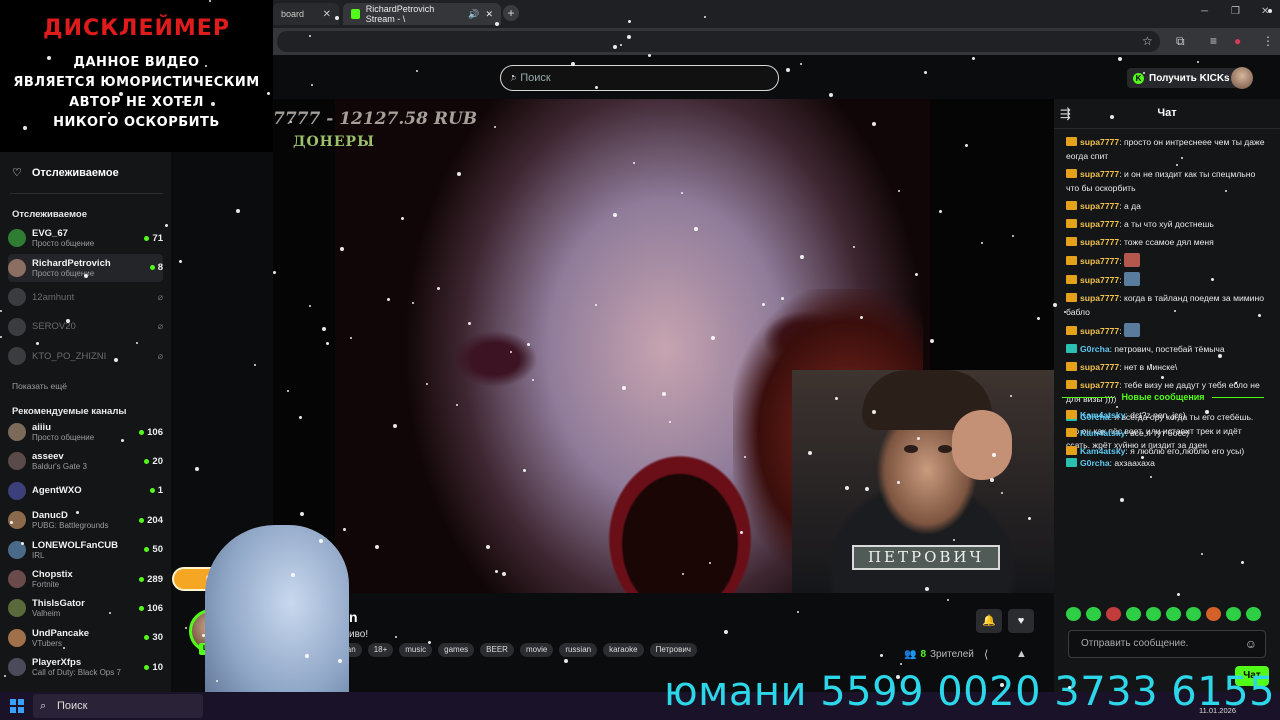  I want to click on following-header: ♡ Отслеживаемое, so click(65, 173).